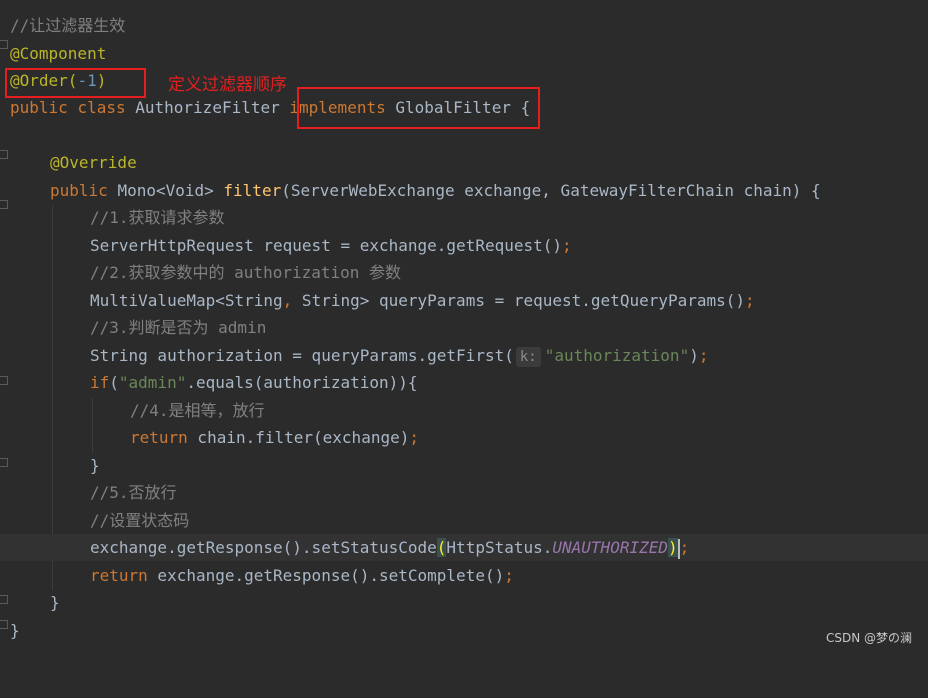 The image size is (928, 698). I want to click on code-line: //3.判断是否为 admin, so click(464, 327).